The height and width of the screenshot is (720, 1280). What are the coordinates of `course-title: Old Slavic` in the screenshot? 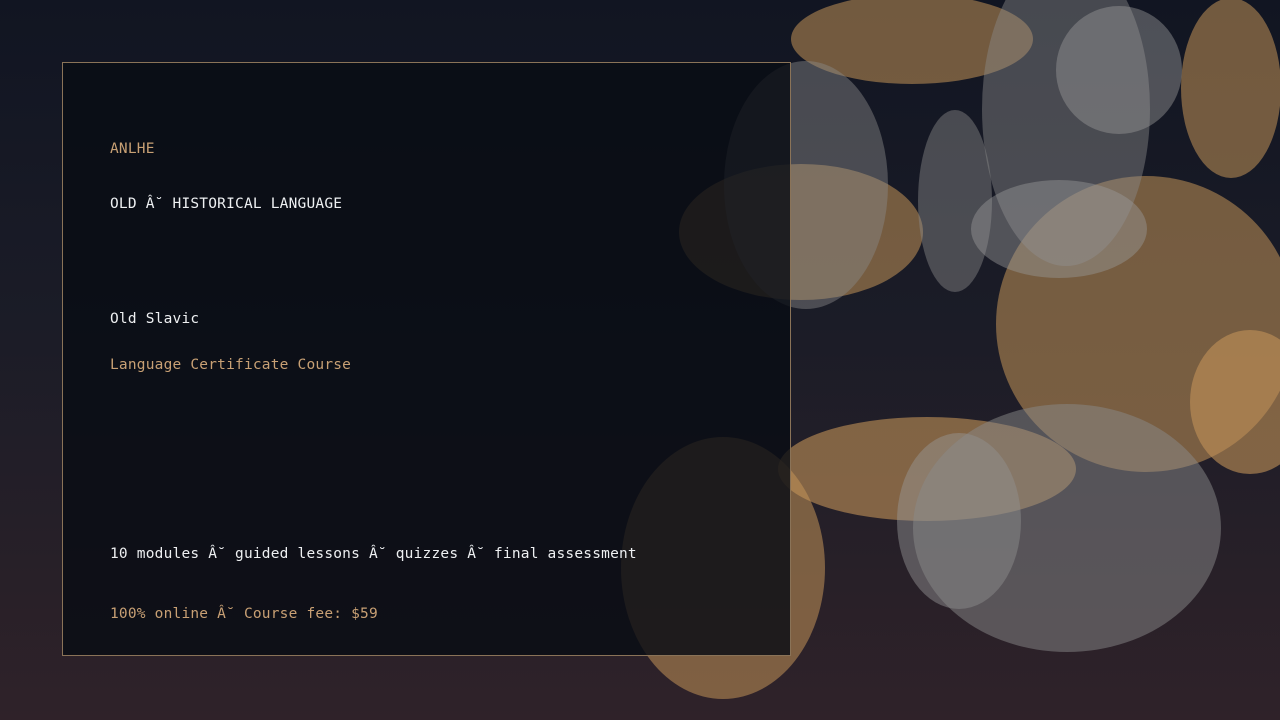 It's located at (155, 319).